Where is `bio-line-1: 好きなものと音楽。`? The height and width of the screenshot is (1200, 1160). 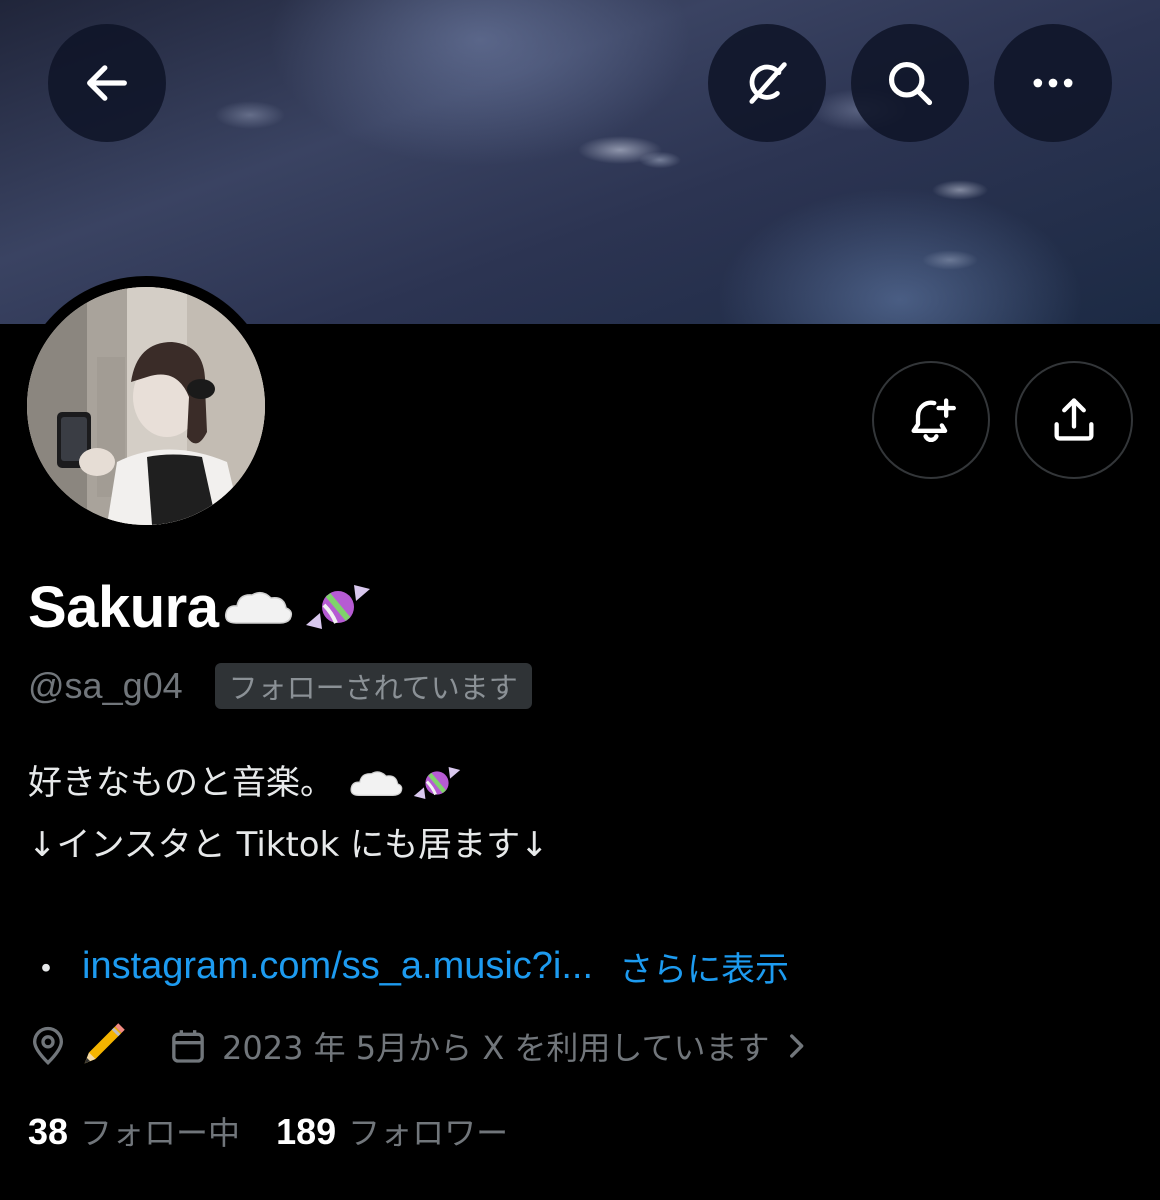
bio-line-1: 好きなものと音楽。 is located at coordinates (288, 783).